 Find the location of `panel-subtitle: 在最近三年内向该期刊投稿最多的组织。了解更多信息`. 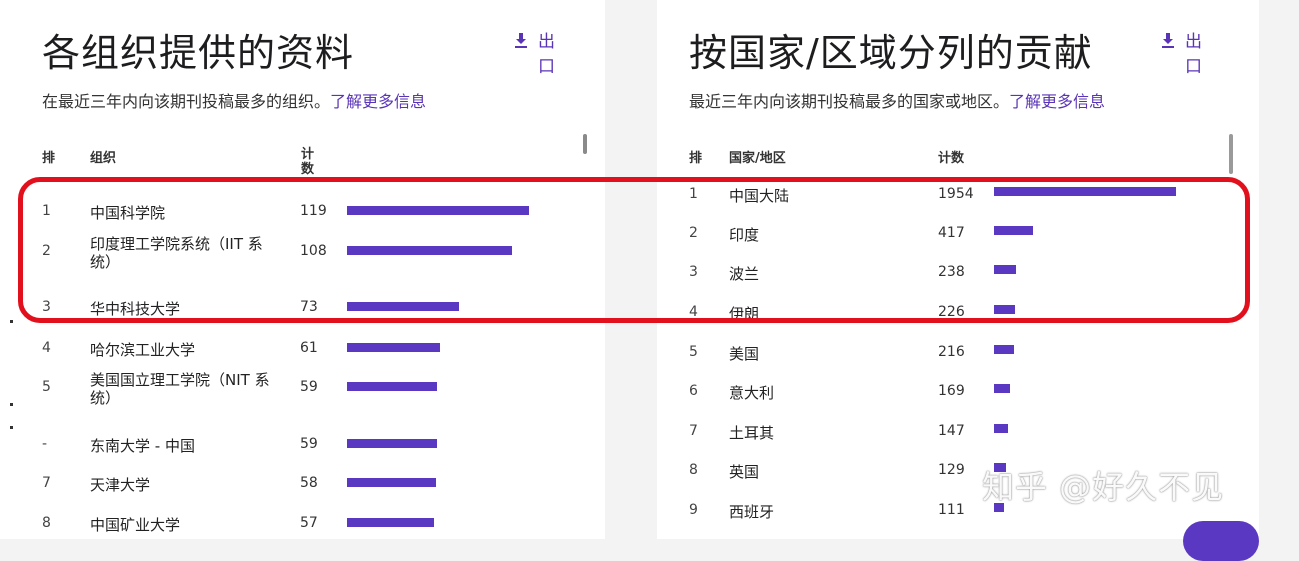

panel-subtitle: 在最近三年内向该期刊投稿最多的组织。了解更多信息 is located at coordinates (234, 100).